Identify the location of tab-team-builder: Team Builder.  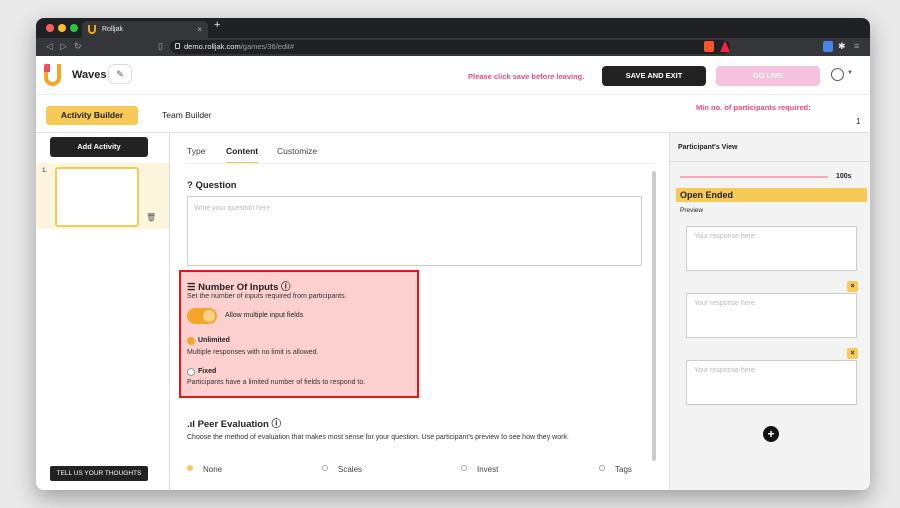
(187, 115).